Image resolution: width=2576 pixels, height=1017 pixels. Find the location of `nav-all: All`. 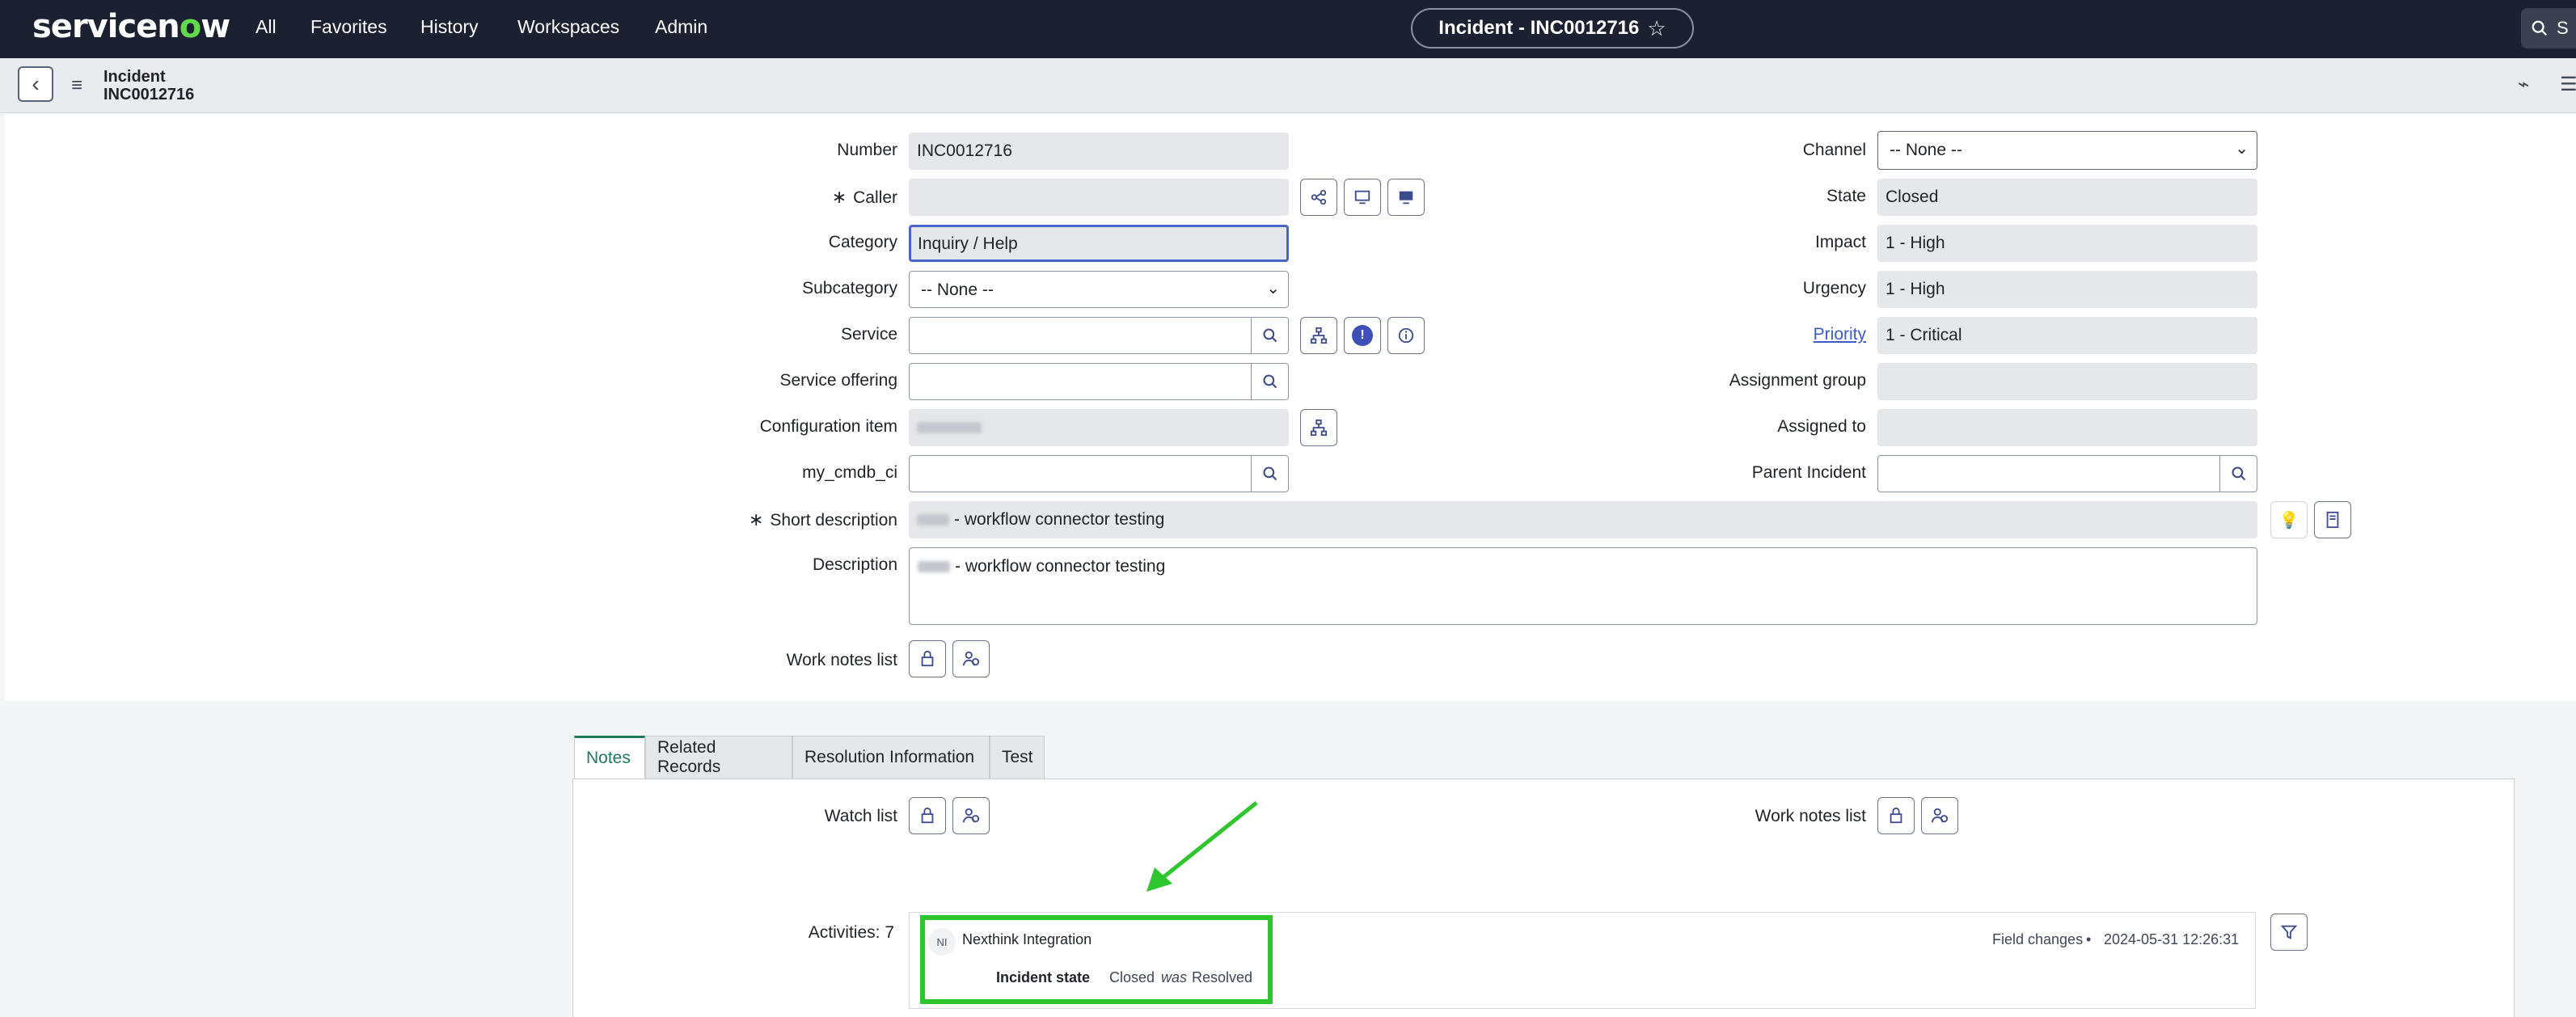

nav-all: All is located at coordinates (266, 27).